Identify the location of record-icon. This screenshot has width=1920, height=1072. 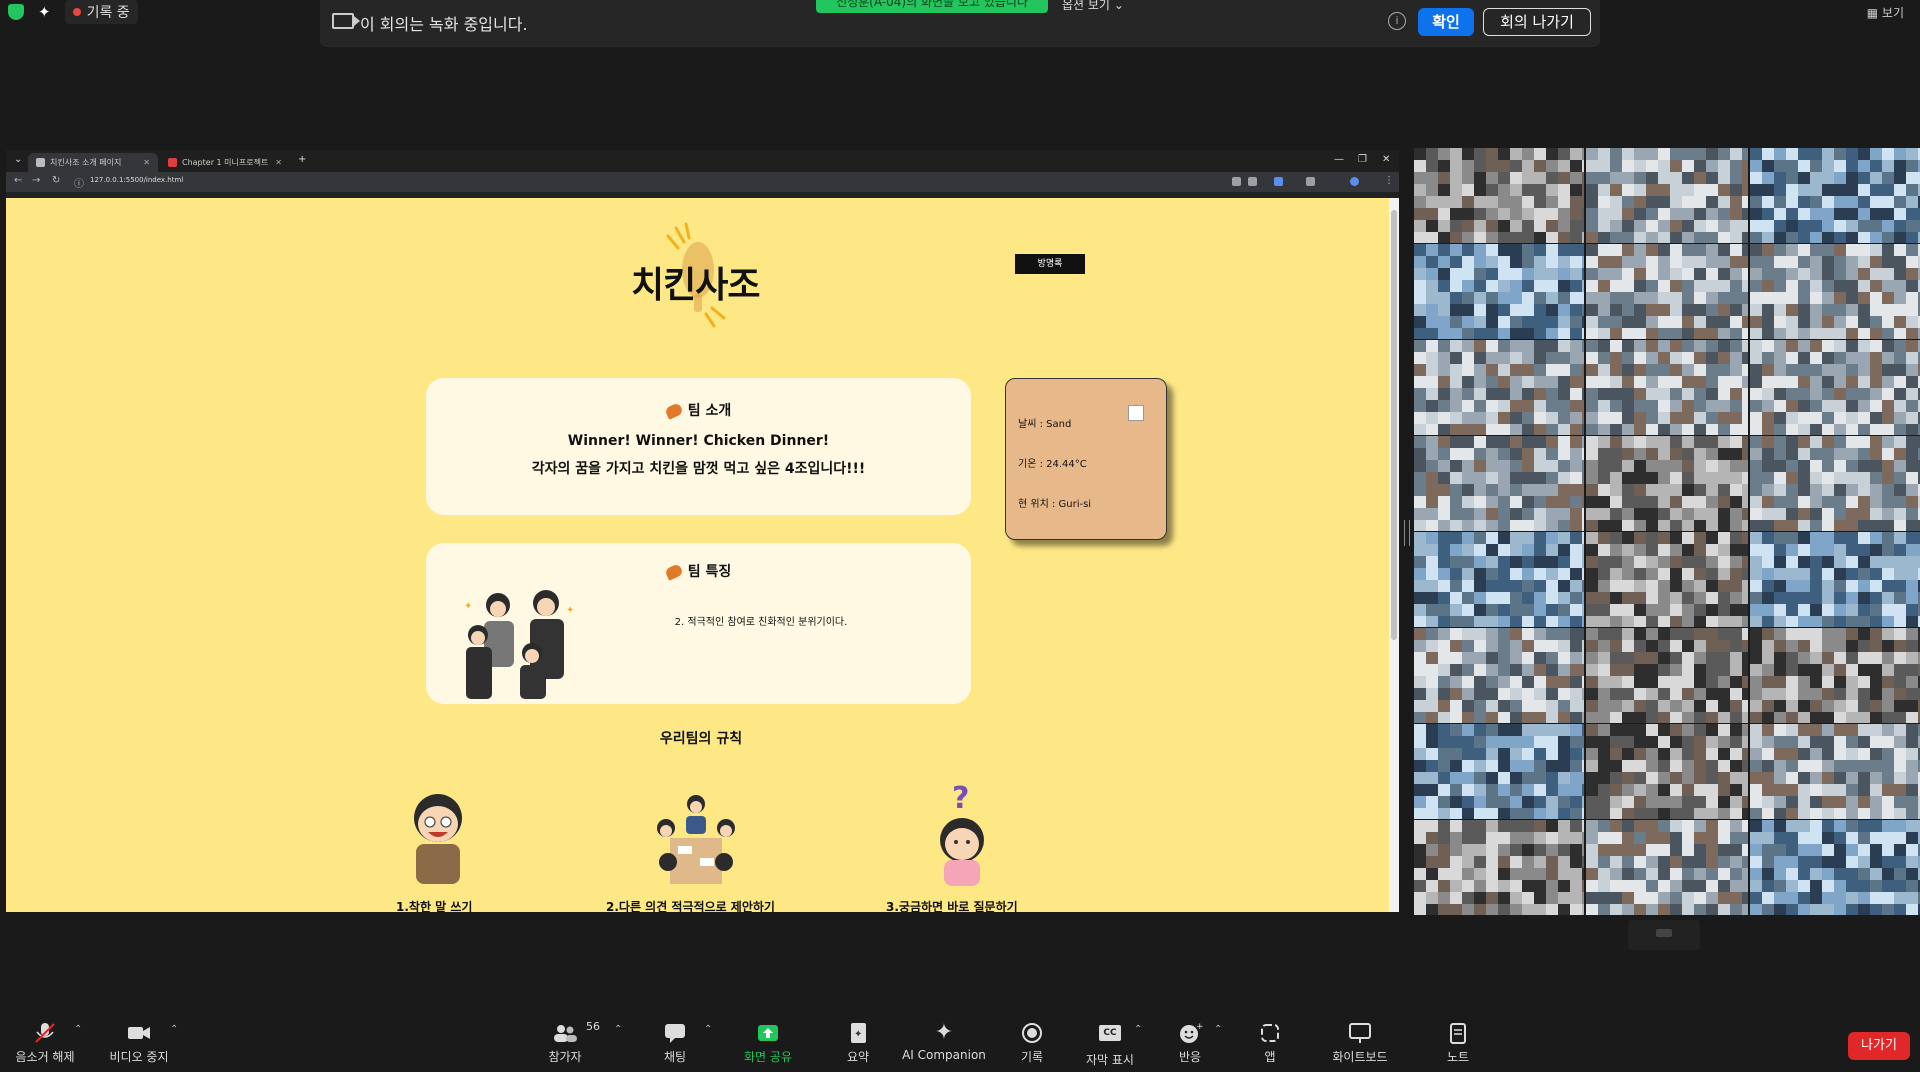
(1032, 1033).